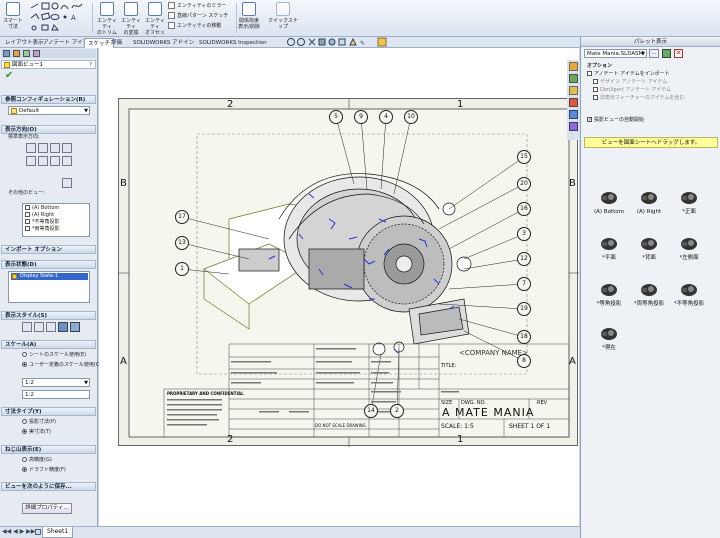 The image size is (720, 538). What do you see at coordinates (609, 337) in the screenshot?
I see `palette-view-item: *現在` at bounding box center [609, 337].